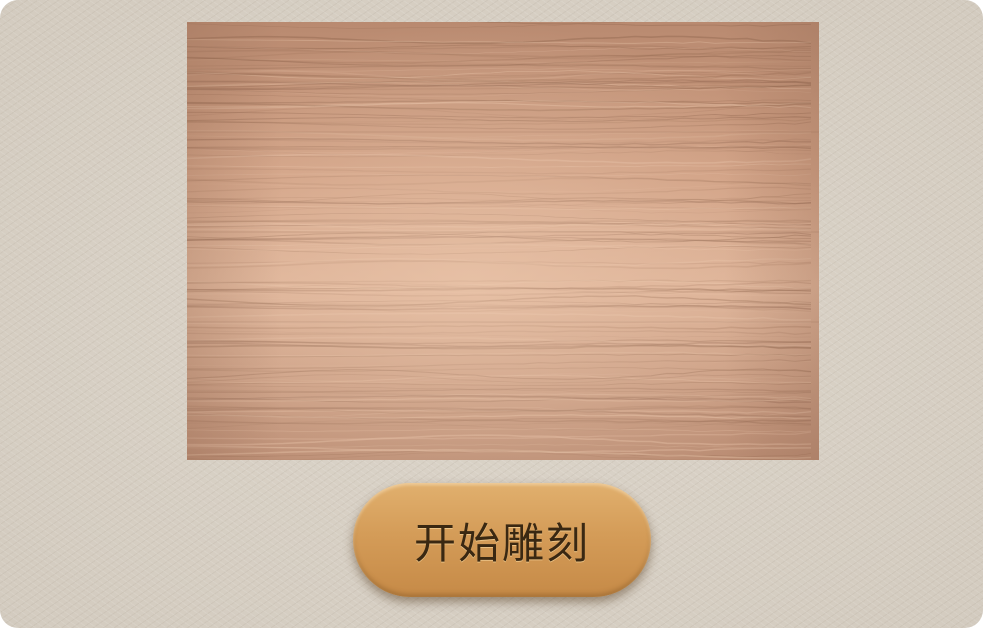 This screenshot has width=983, height=628. I want to click on start-carving-button: 开始雕刻, so click(502, 540).